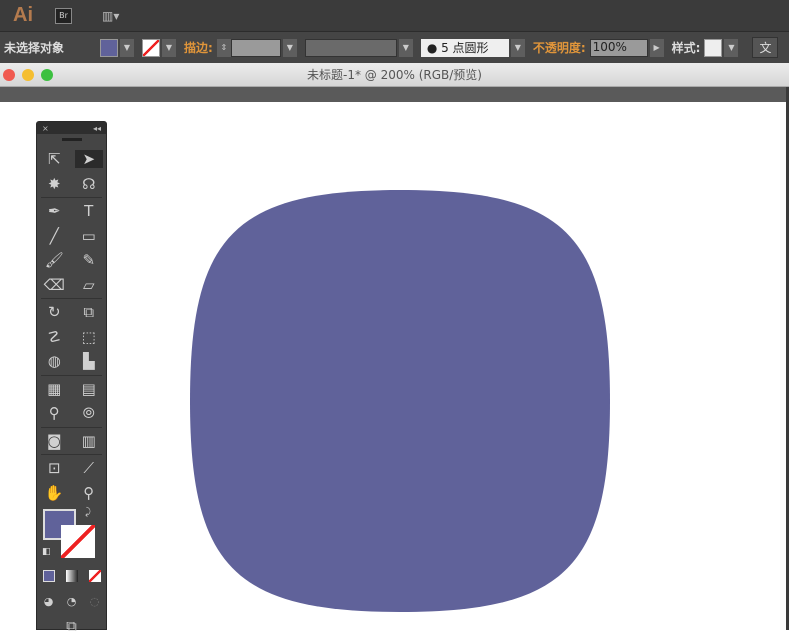 This screenshot has width=789, height=639. I want to click on tool-row: ◍ ▙, so click(71, 361).